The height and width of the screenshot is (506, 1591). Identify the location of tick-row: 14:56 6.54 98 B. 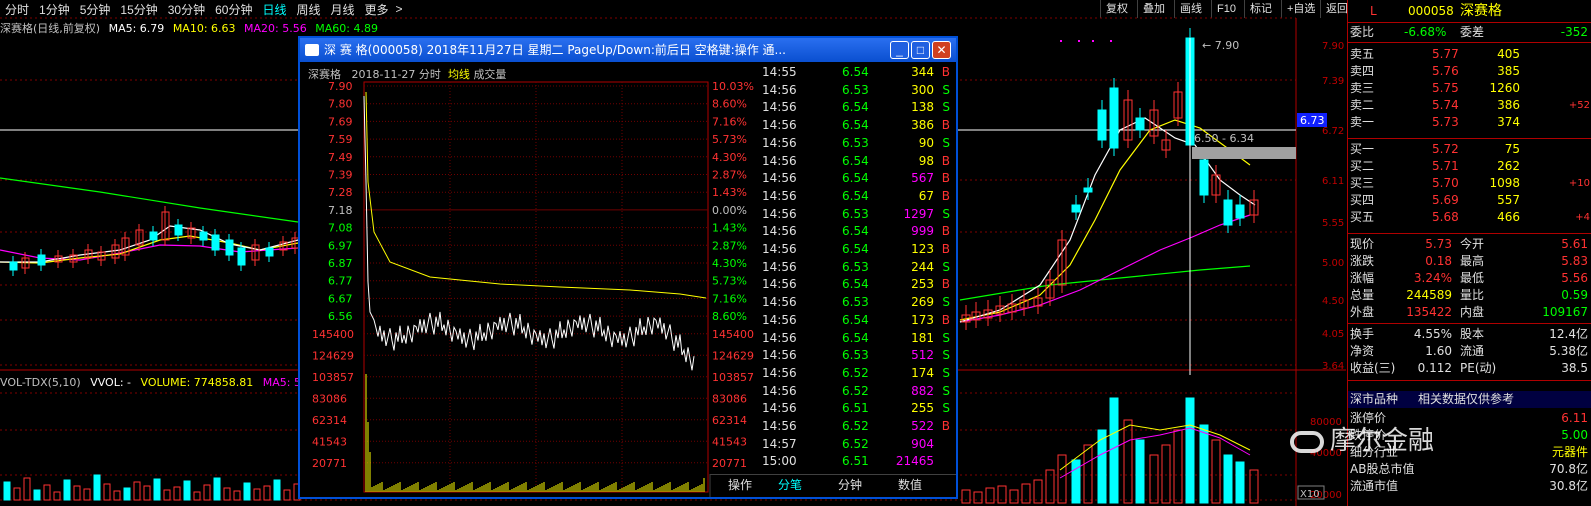
(858, 162).